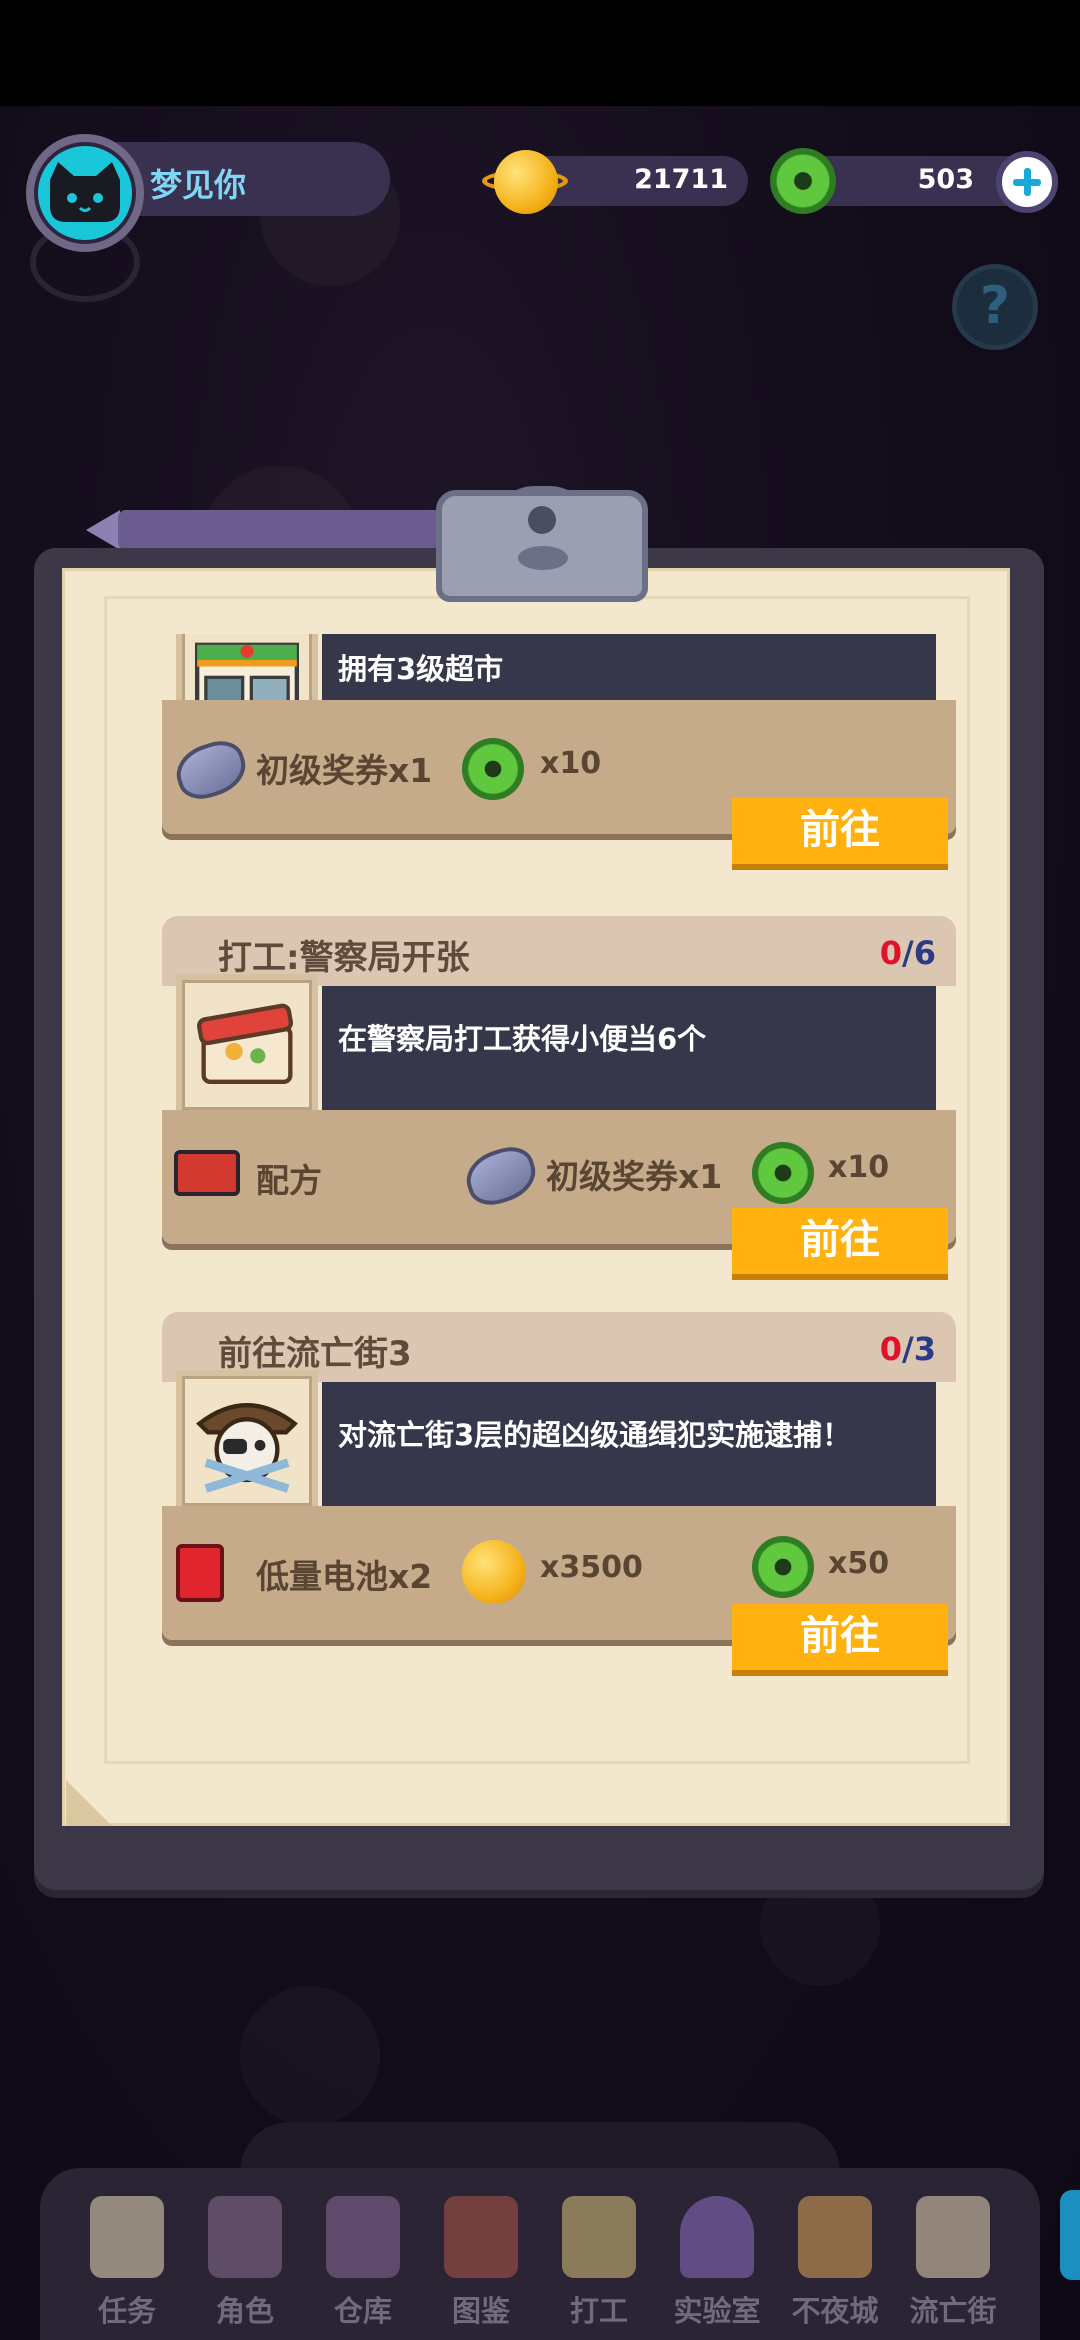  What do you see at coordinates (315, 1354) in the screenshot?
I see `task-title: 前往流亡街3` at bounding box center [315, 1354].